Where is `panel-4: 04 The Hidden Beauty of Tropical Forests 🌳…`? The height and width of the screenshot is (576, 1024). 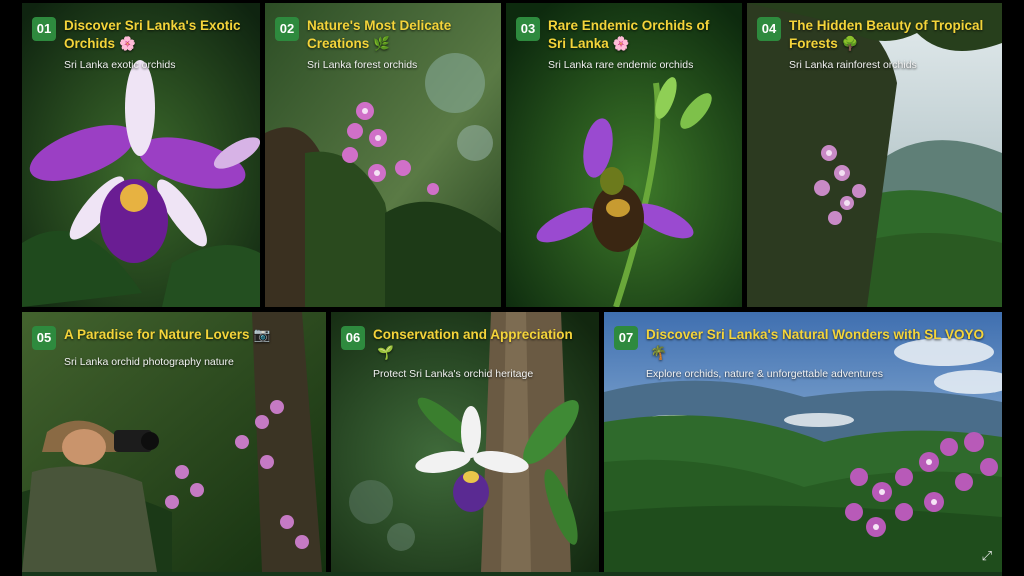 panel-4: 04 The Hidden Beauty of Tropical Forests 🌳… is located at coordinates (874, 155).